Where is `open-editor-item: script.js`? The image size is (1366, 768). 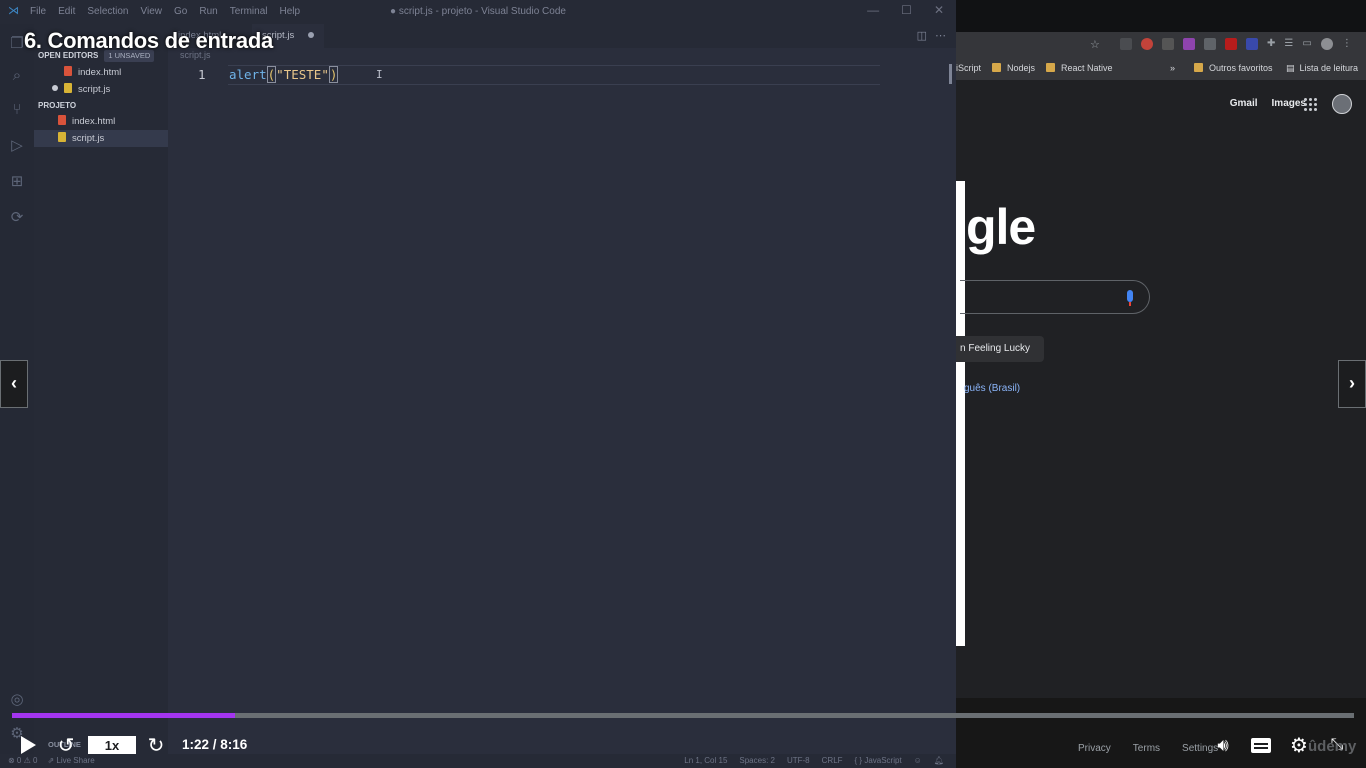 open-editor-item: script.js is located at coordinates (101, 89).